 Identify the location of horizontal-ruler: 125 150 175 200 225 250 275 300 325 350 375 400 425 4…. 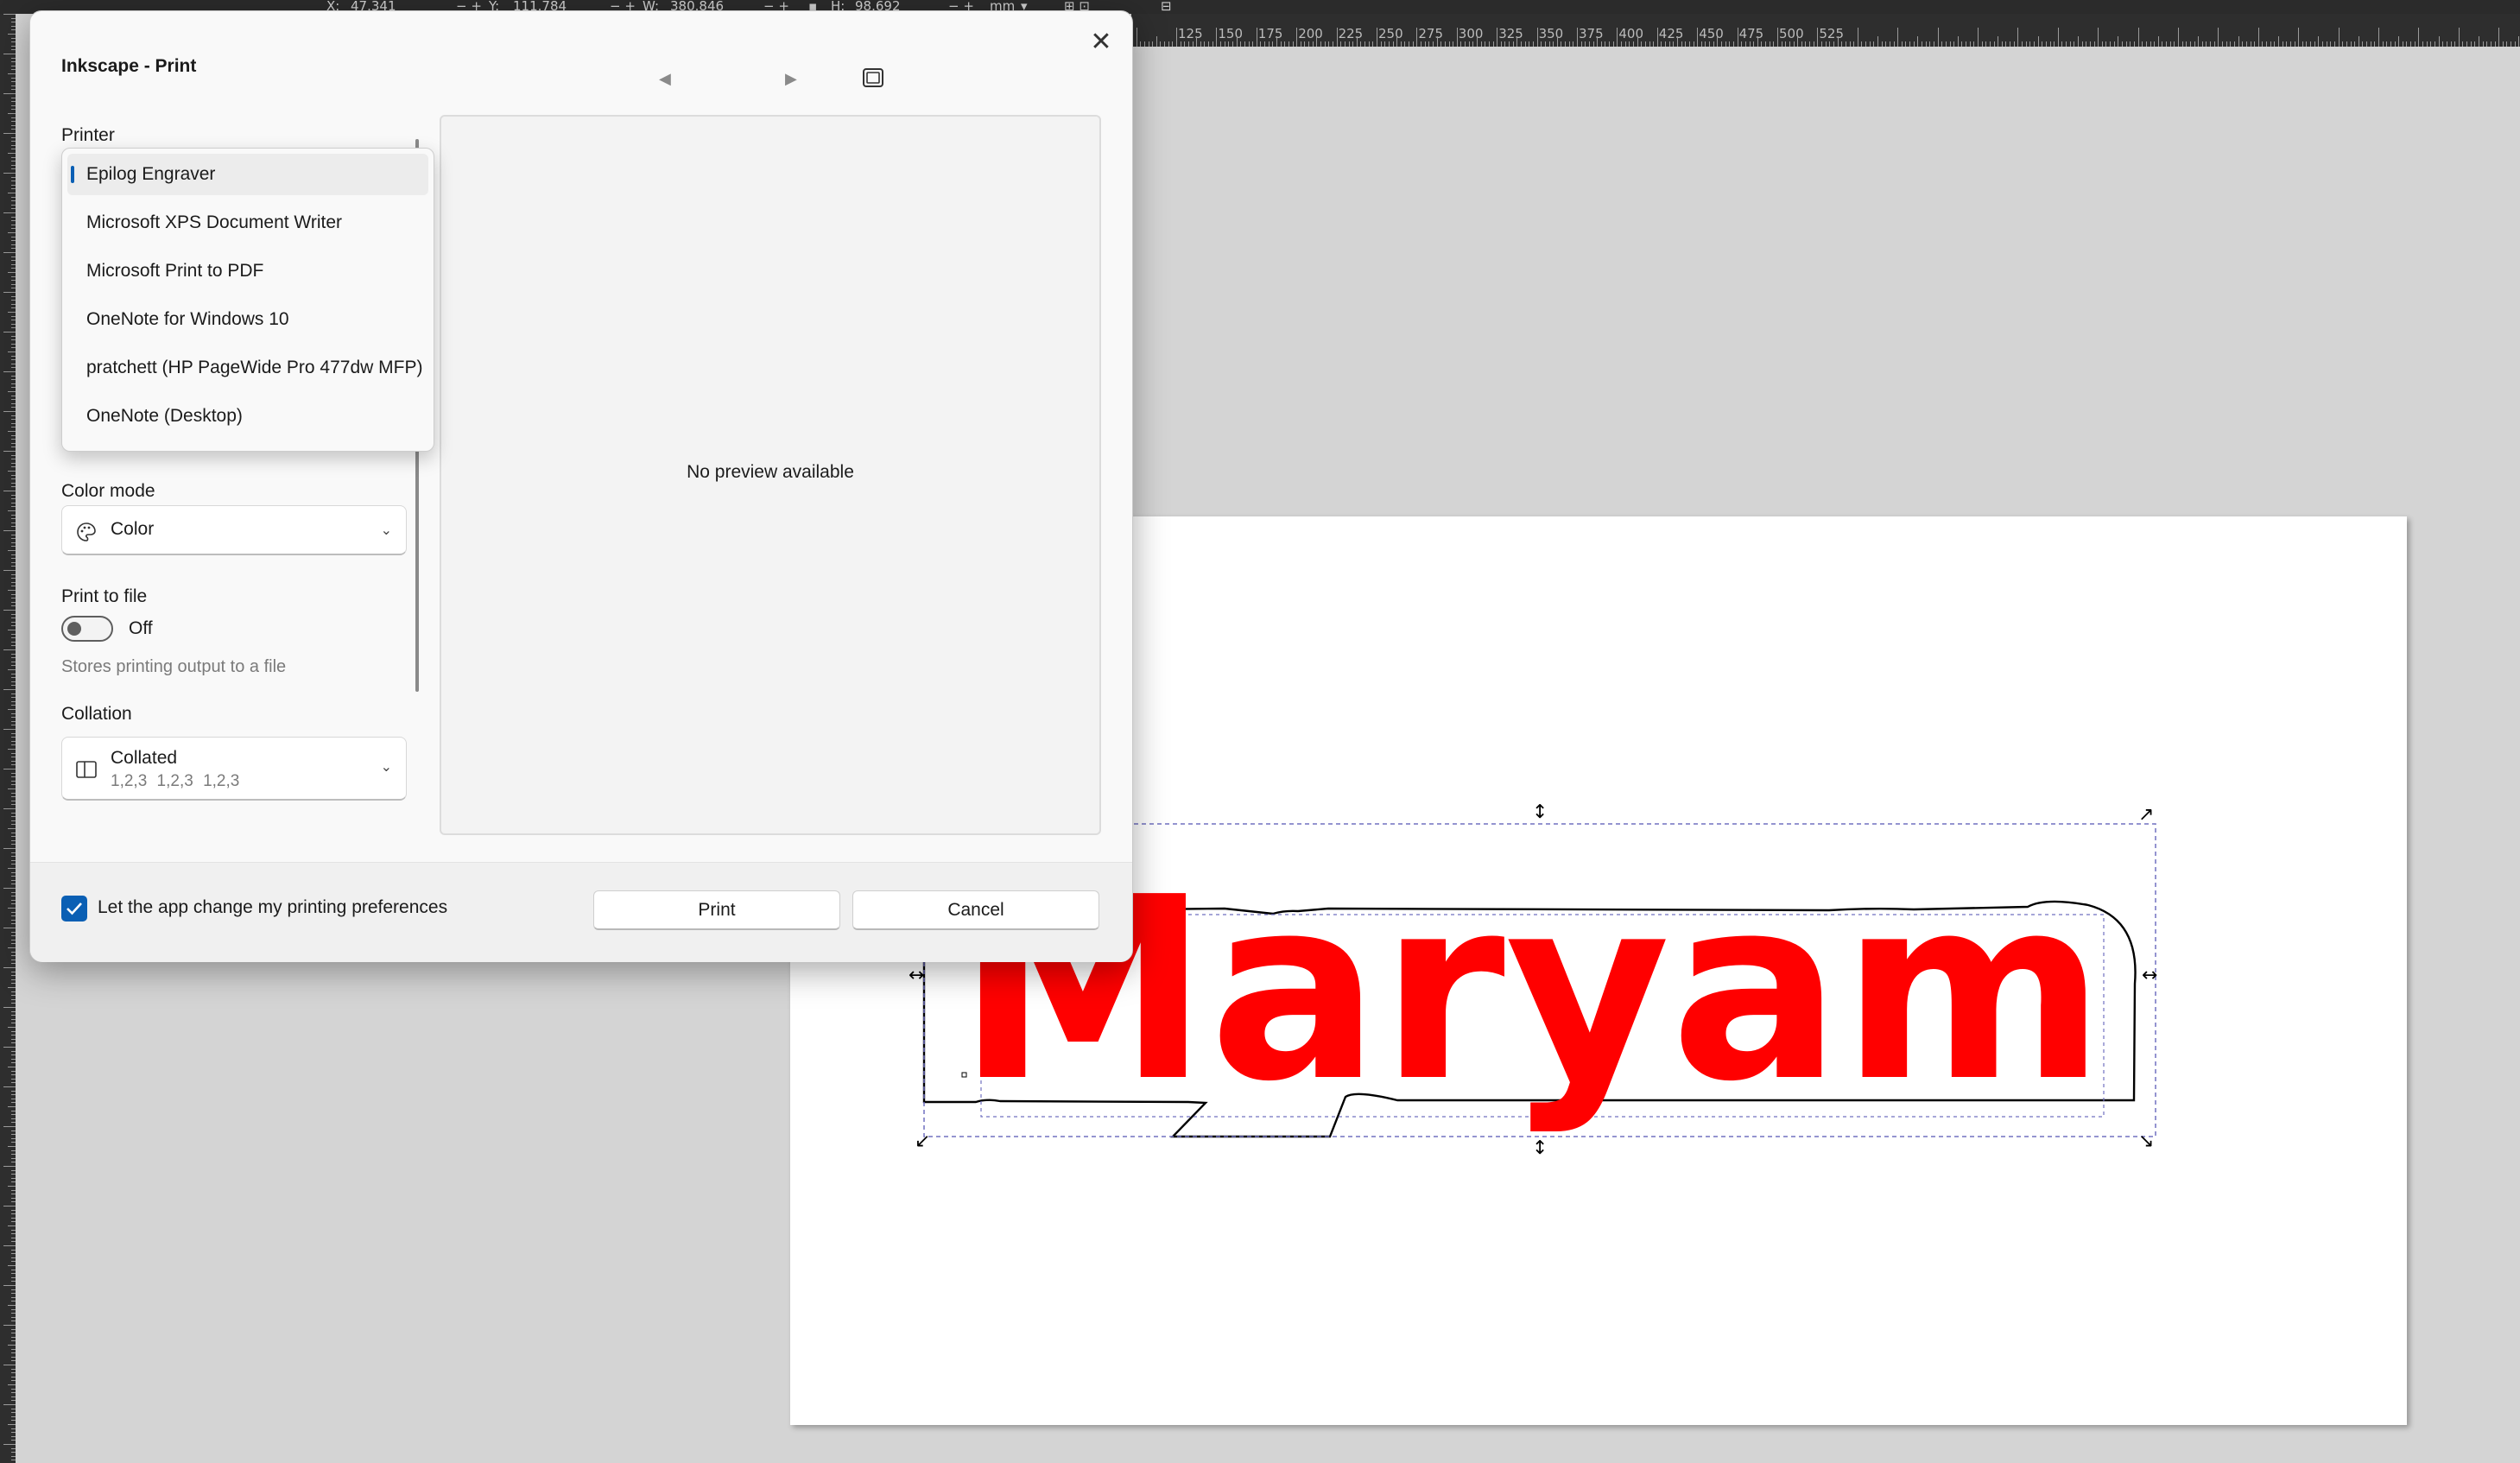
(1825, 31).